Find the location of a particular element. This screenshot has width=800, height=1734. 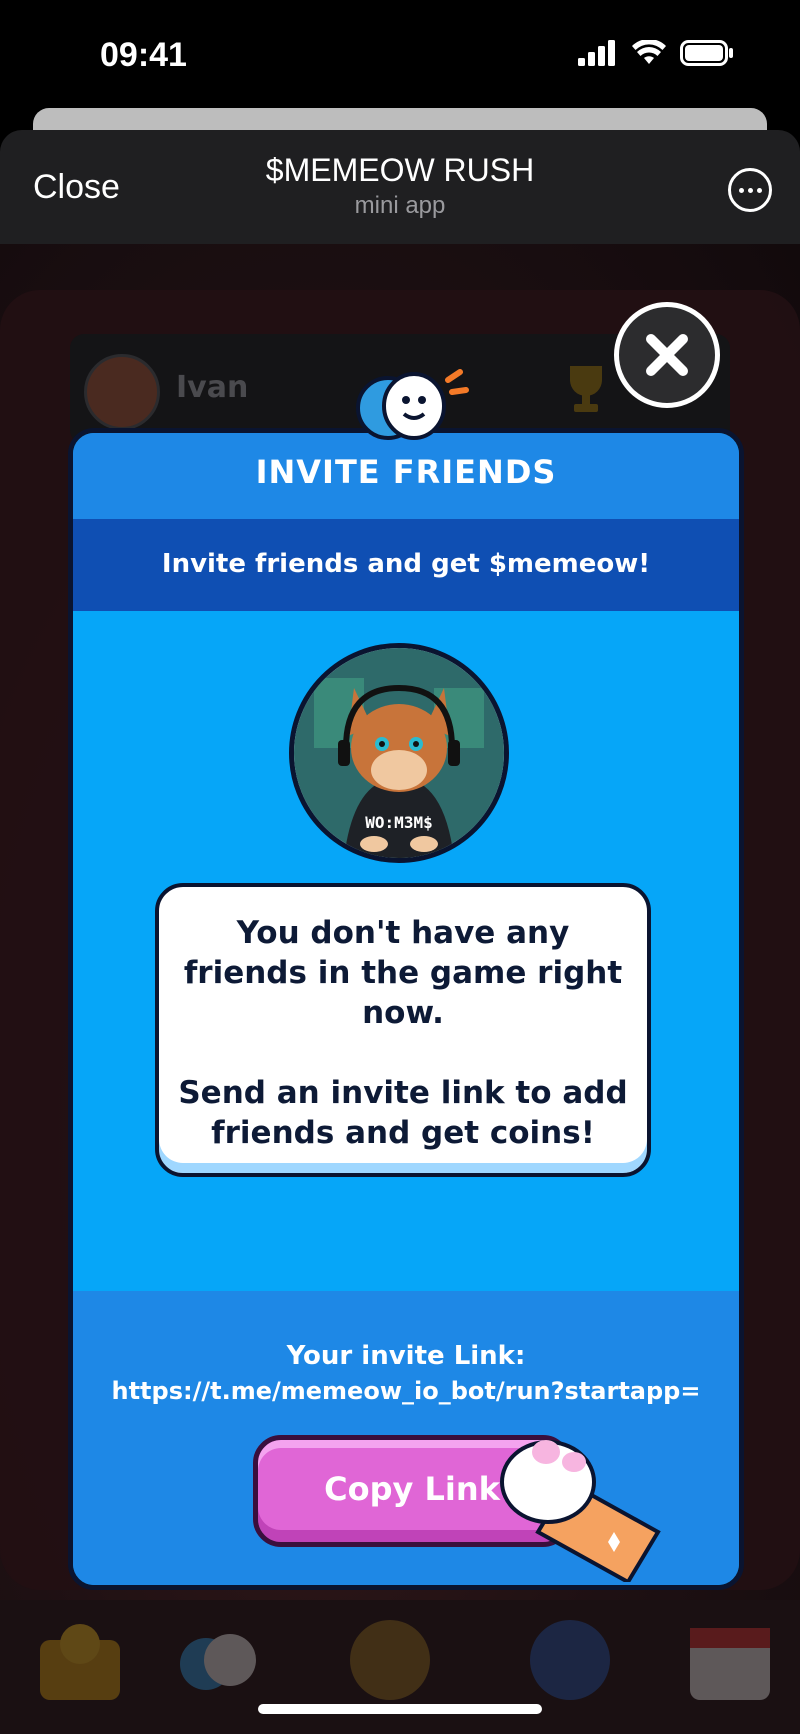

nav-friends-icon is located at coordinates (220, 1660).